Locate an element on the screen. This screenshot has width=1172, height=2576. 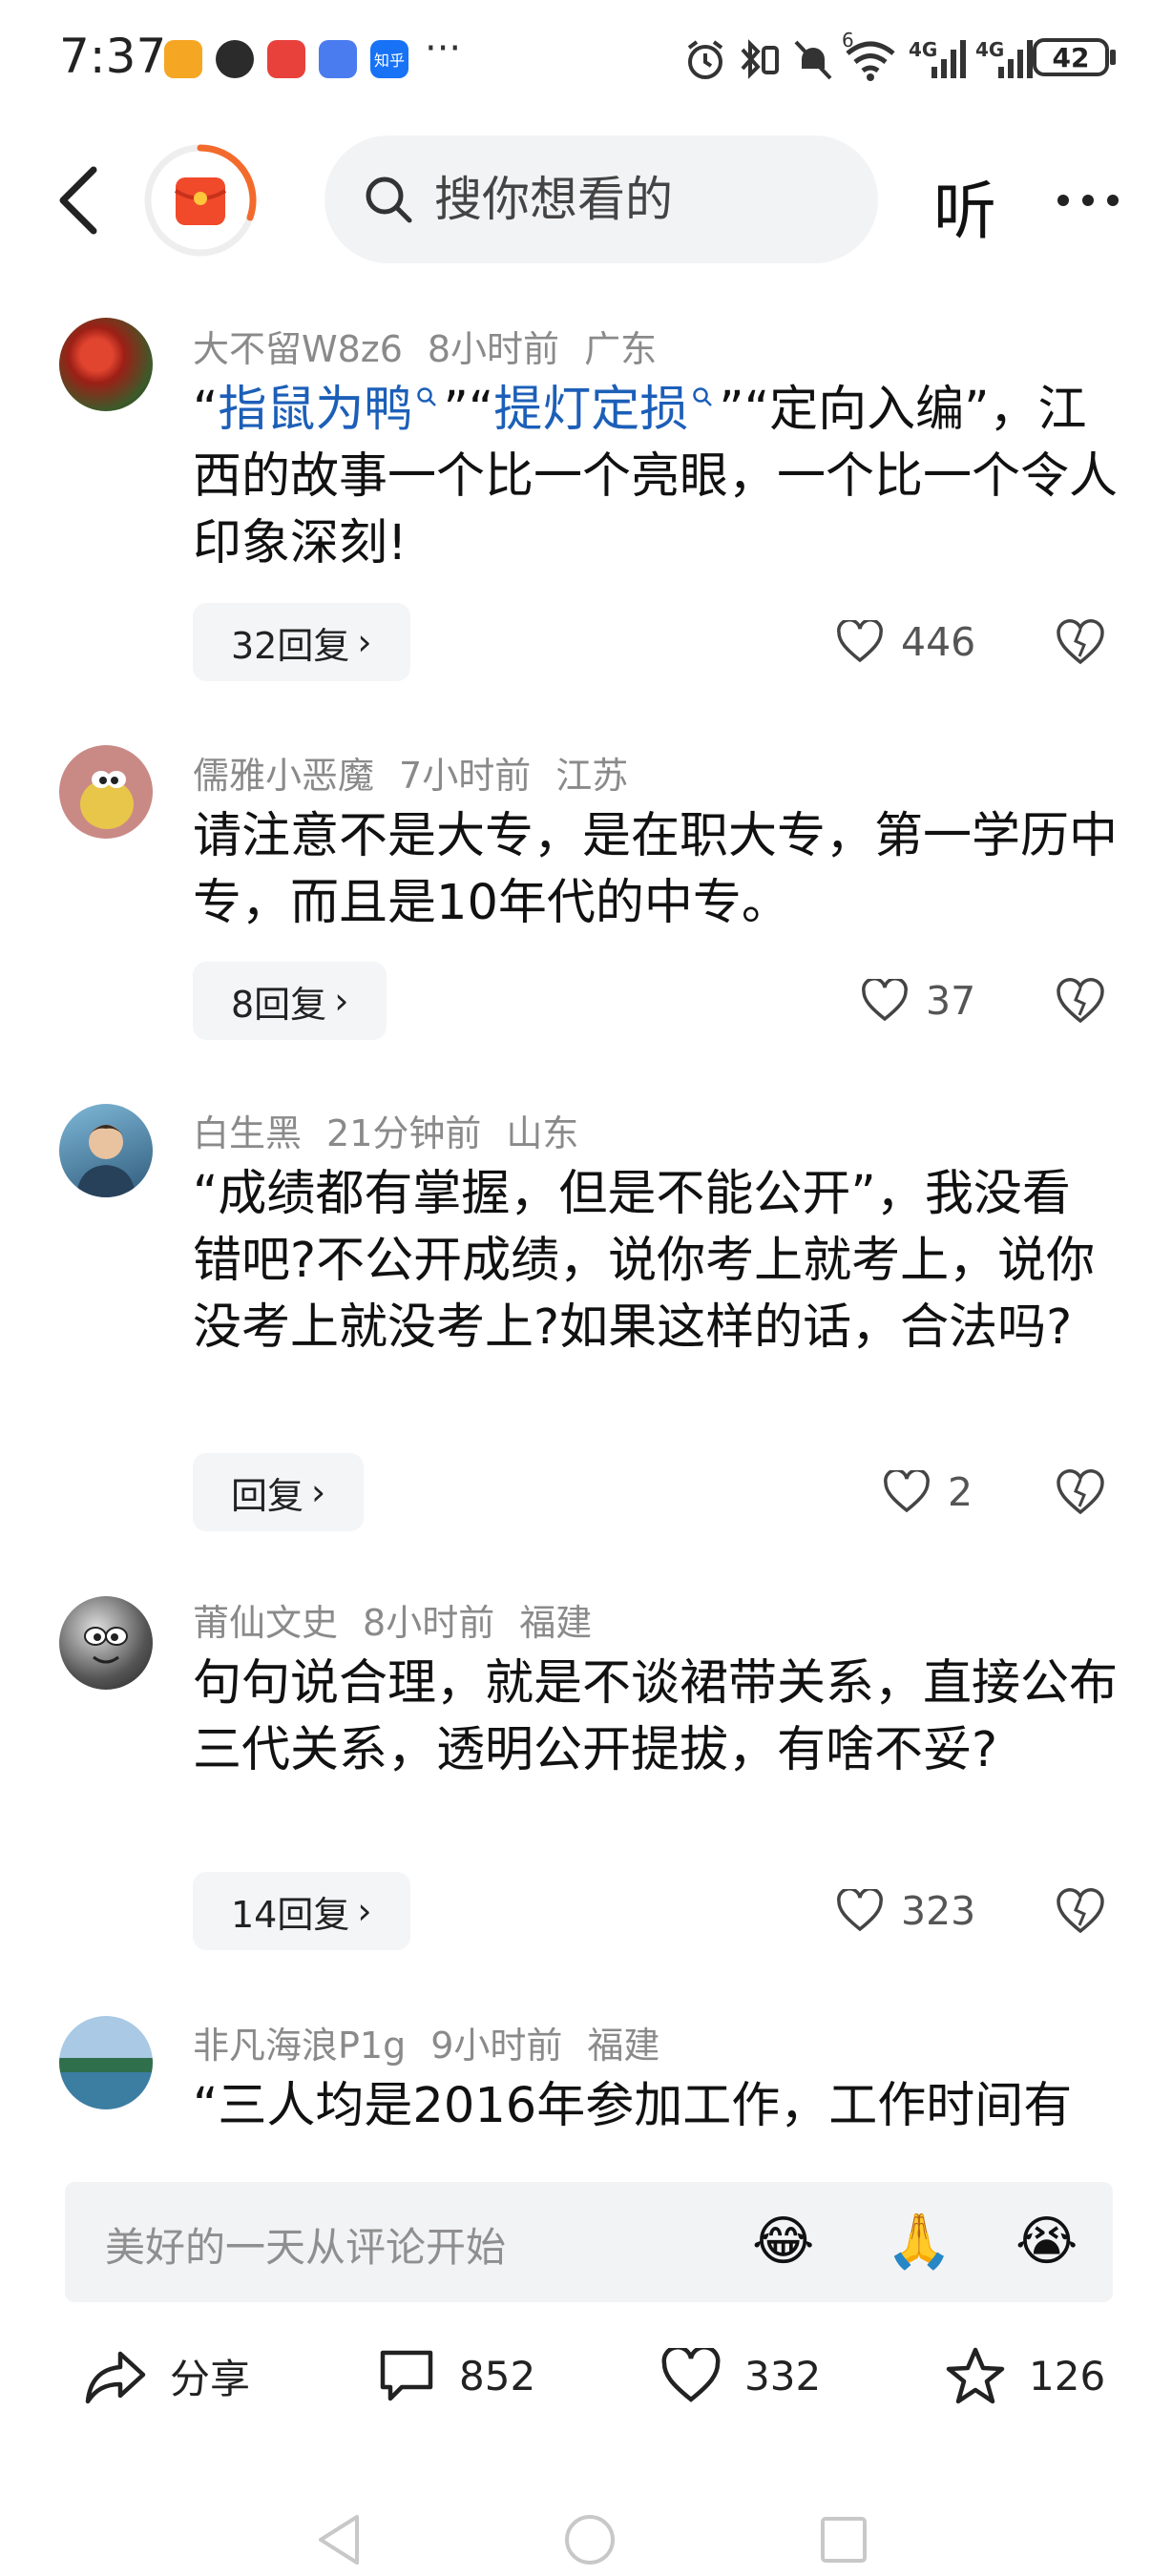
comment-username: 大不留W8z6 is located at coordinates (298, 349).